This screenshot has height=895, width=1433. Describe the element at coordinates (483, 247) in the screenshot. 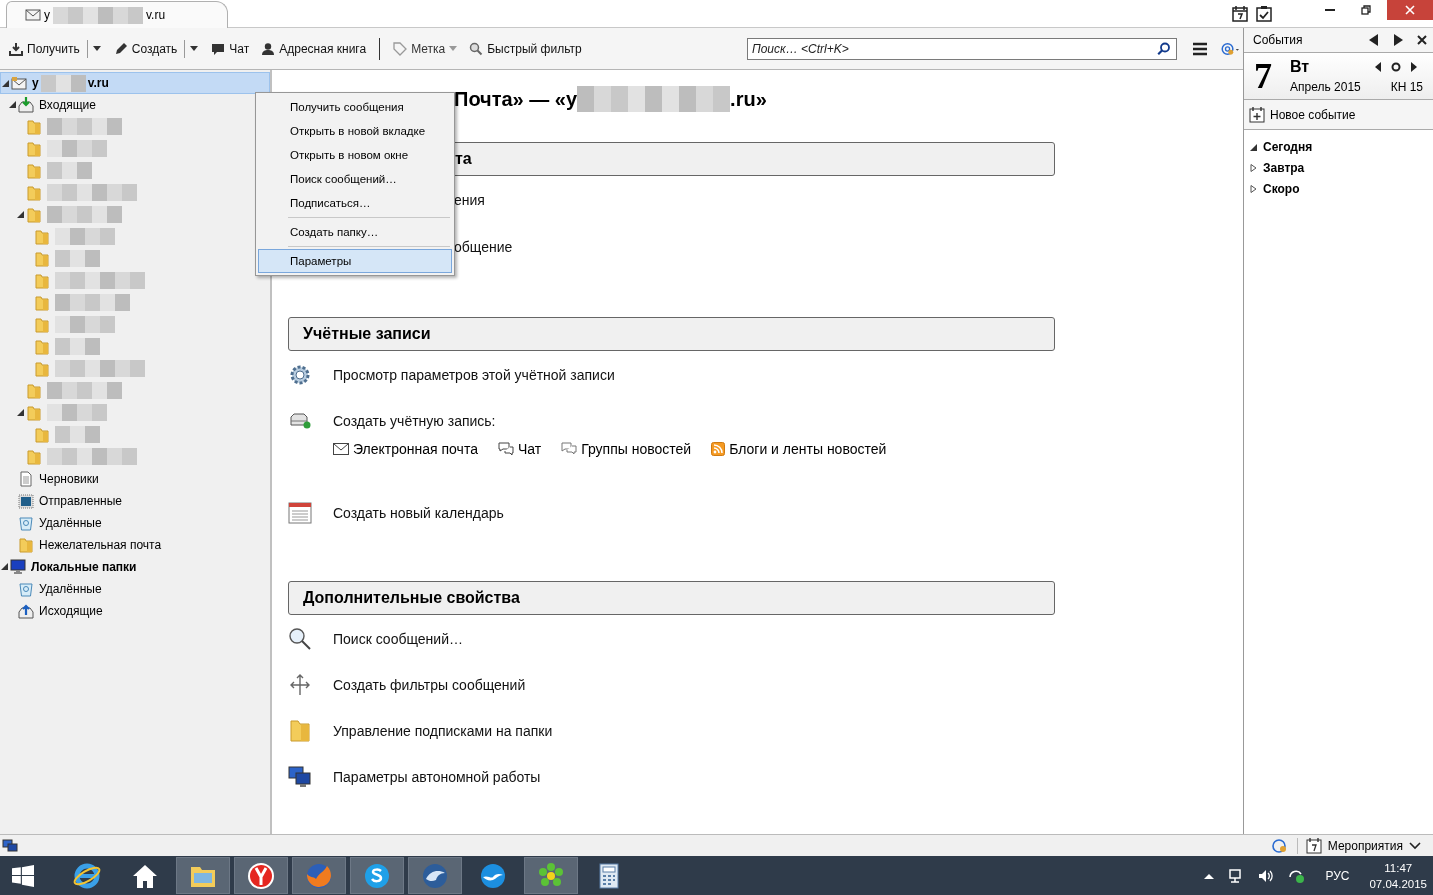

I see `action-link: общение` at that location.